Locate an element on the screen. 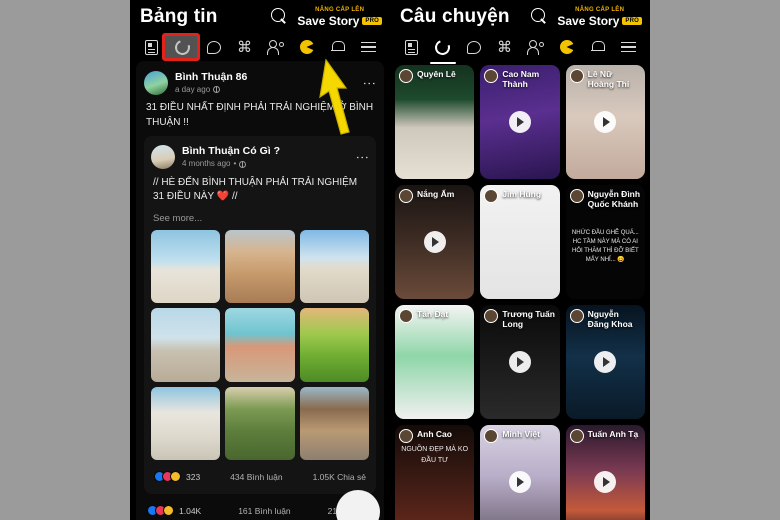  left-topbar-actions: NÂNG CẤP LÊN Save Story PRO is located at coordinates (326, 17).